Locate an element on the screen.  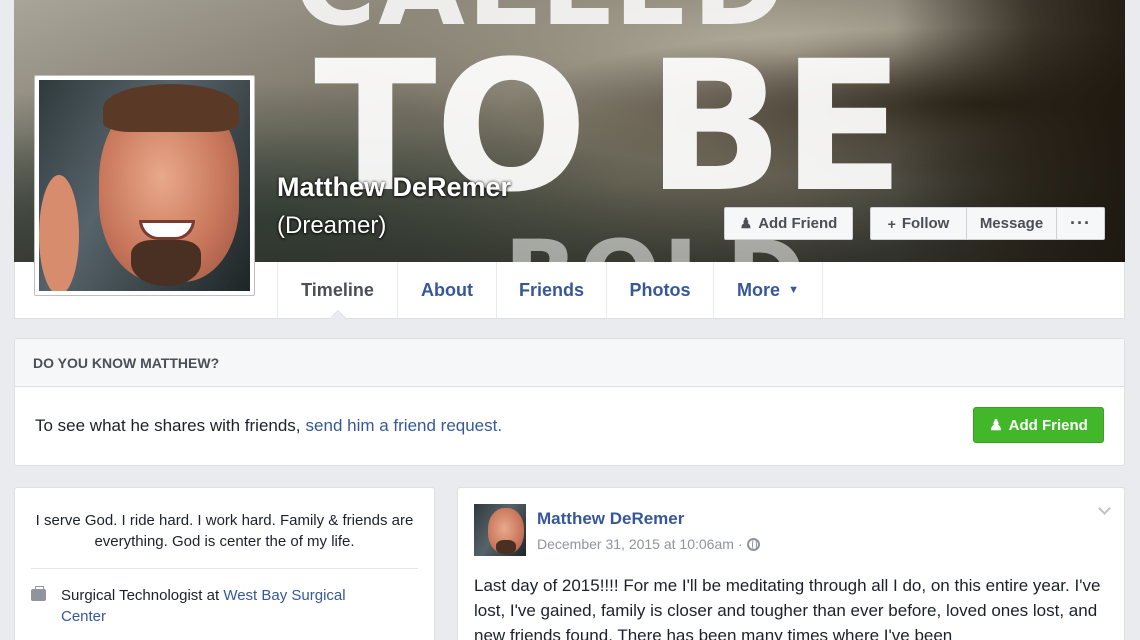
more-options-button: ··· is located at coordinates (1081, 223).